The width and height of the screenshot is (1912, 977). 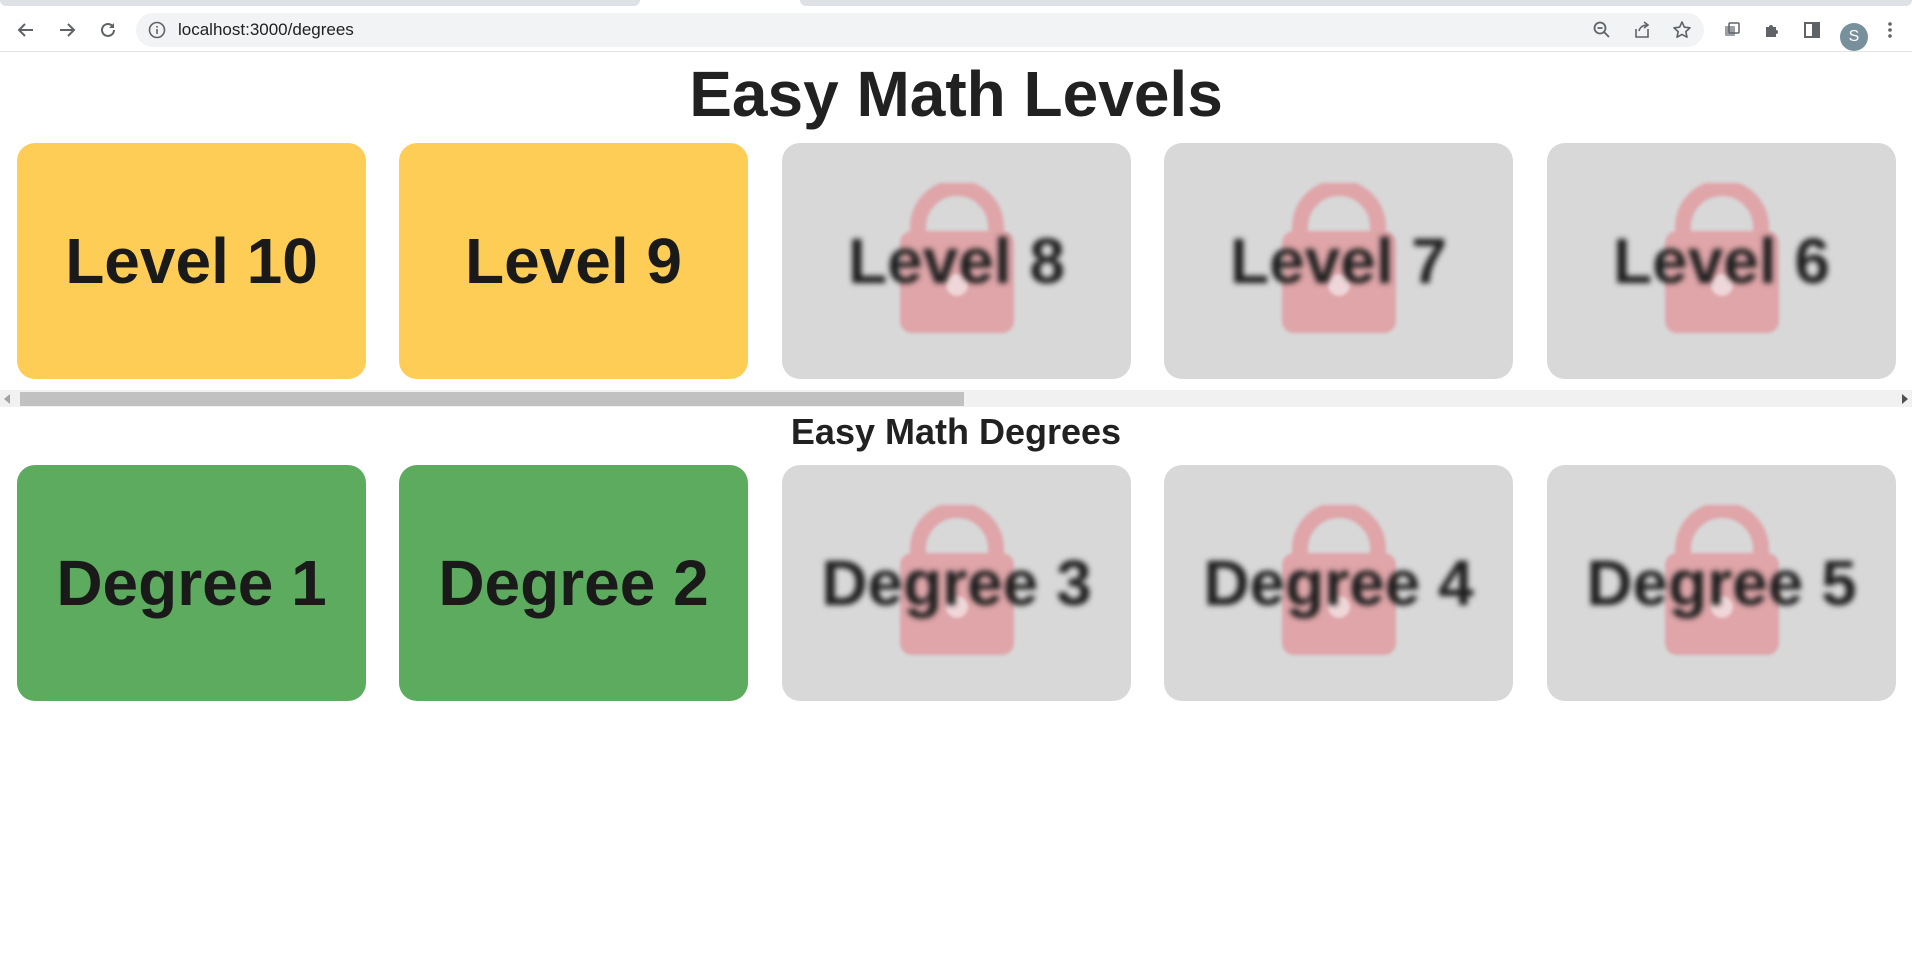 I want to click on degree-label: Degree 2, so click(x=573, y=583).